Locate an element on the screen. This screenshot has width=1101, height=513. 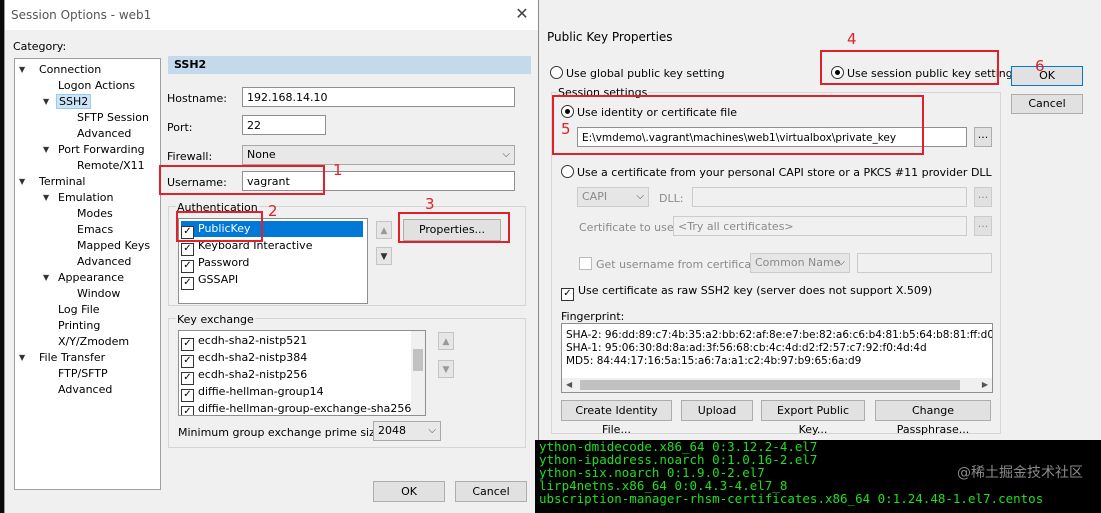
hostname-input: 192.168.14.10 is located at coordinates (378, 97).